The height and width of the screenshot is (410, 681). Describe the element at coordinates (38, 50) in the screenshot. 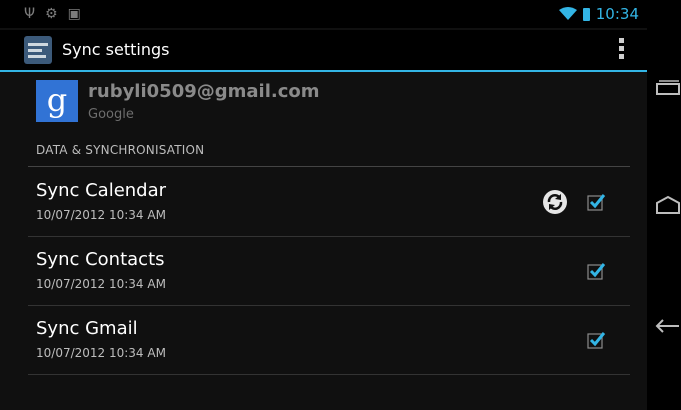

I see `settings-app-icon` at that location.